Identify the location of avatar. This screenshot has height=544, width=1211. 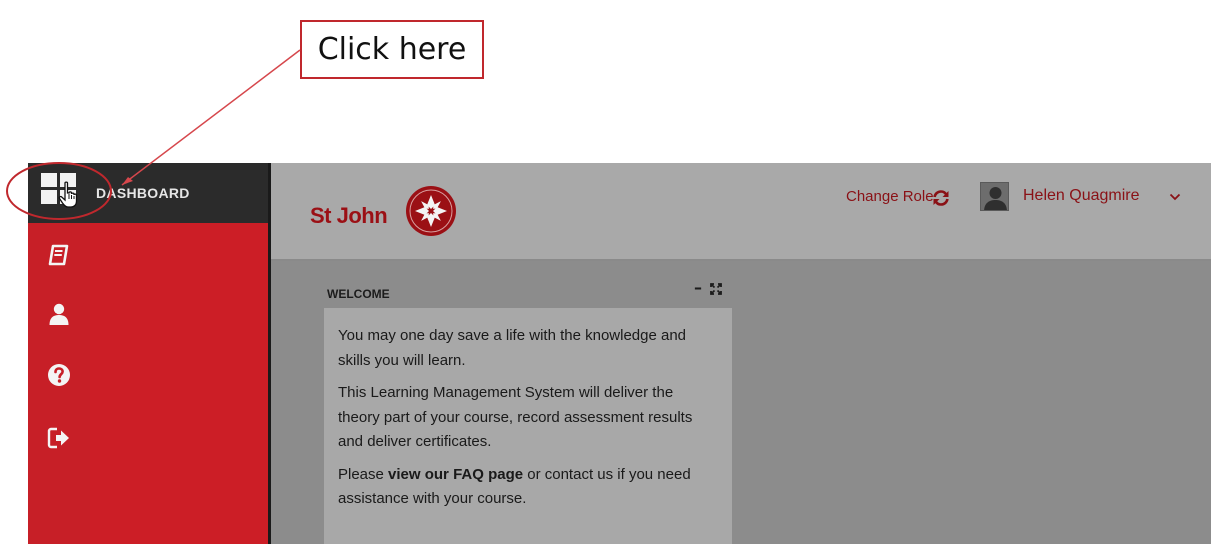
(994, 196).